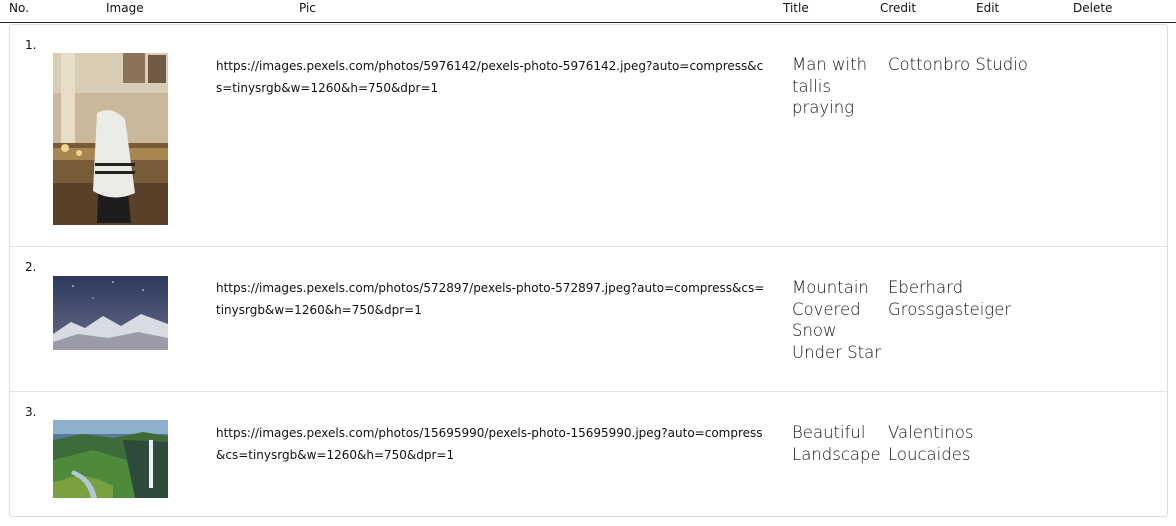 The image size is (1176, 526). What do you see at coordinates (307, 8) in the screenshot?
I see `column-header-pic: Pic` at bounding box center [307, 8].